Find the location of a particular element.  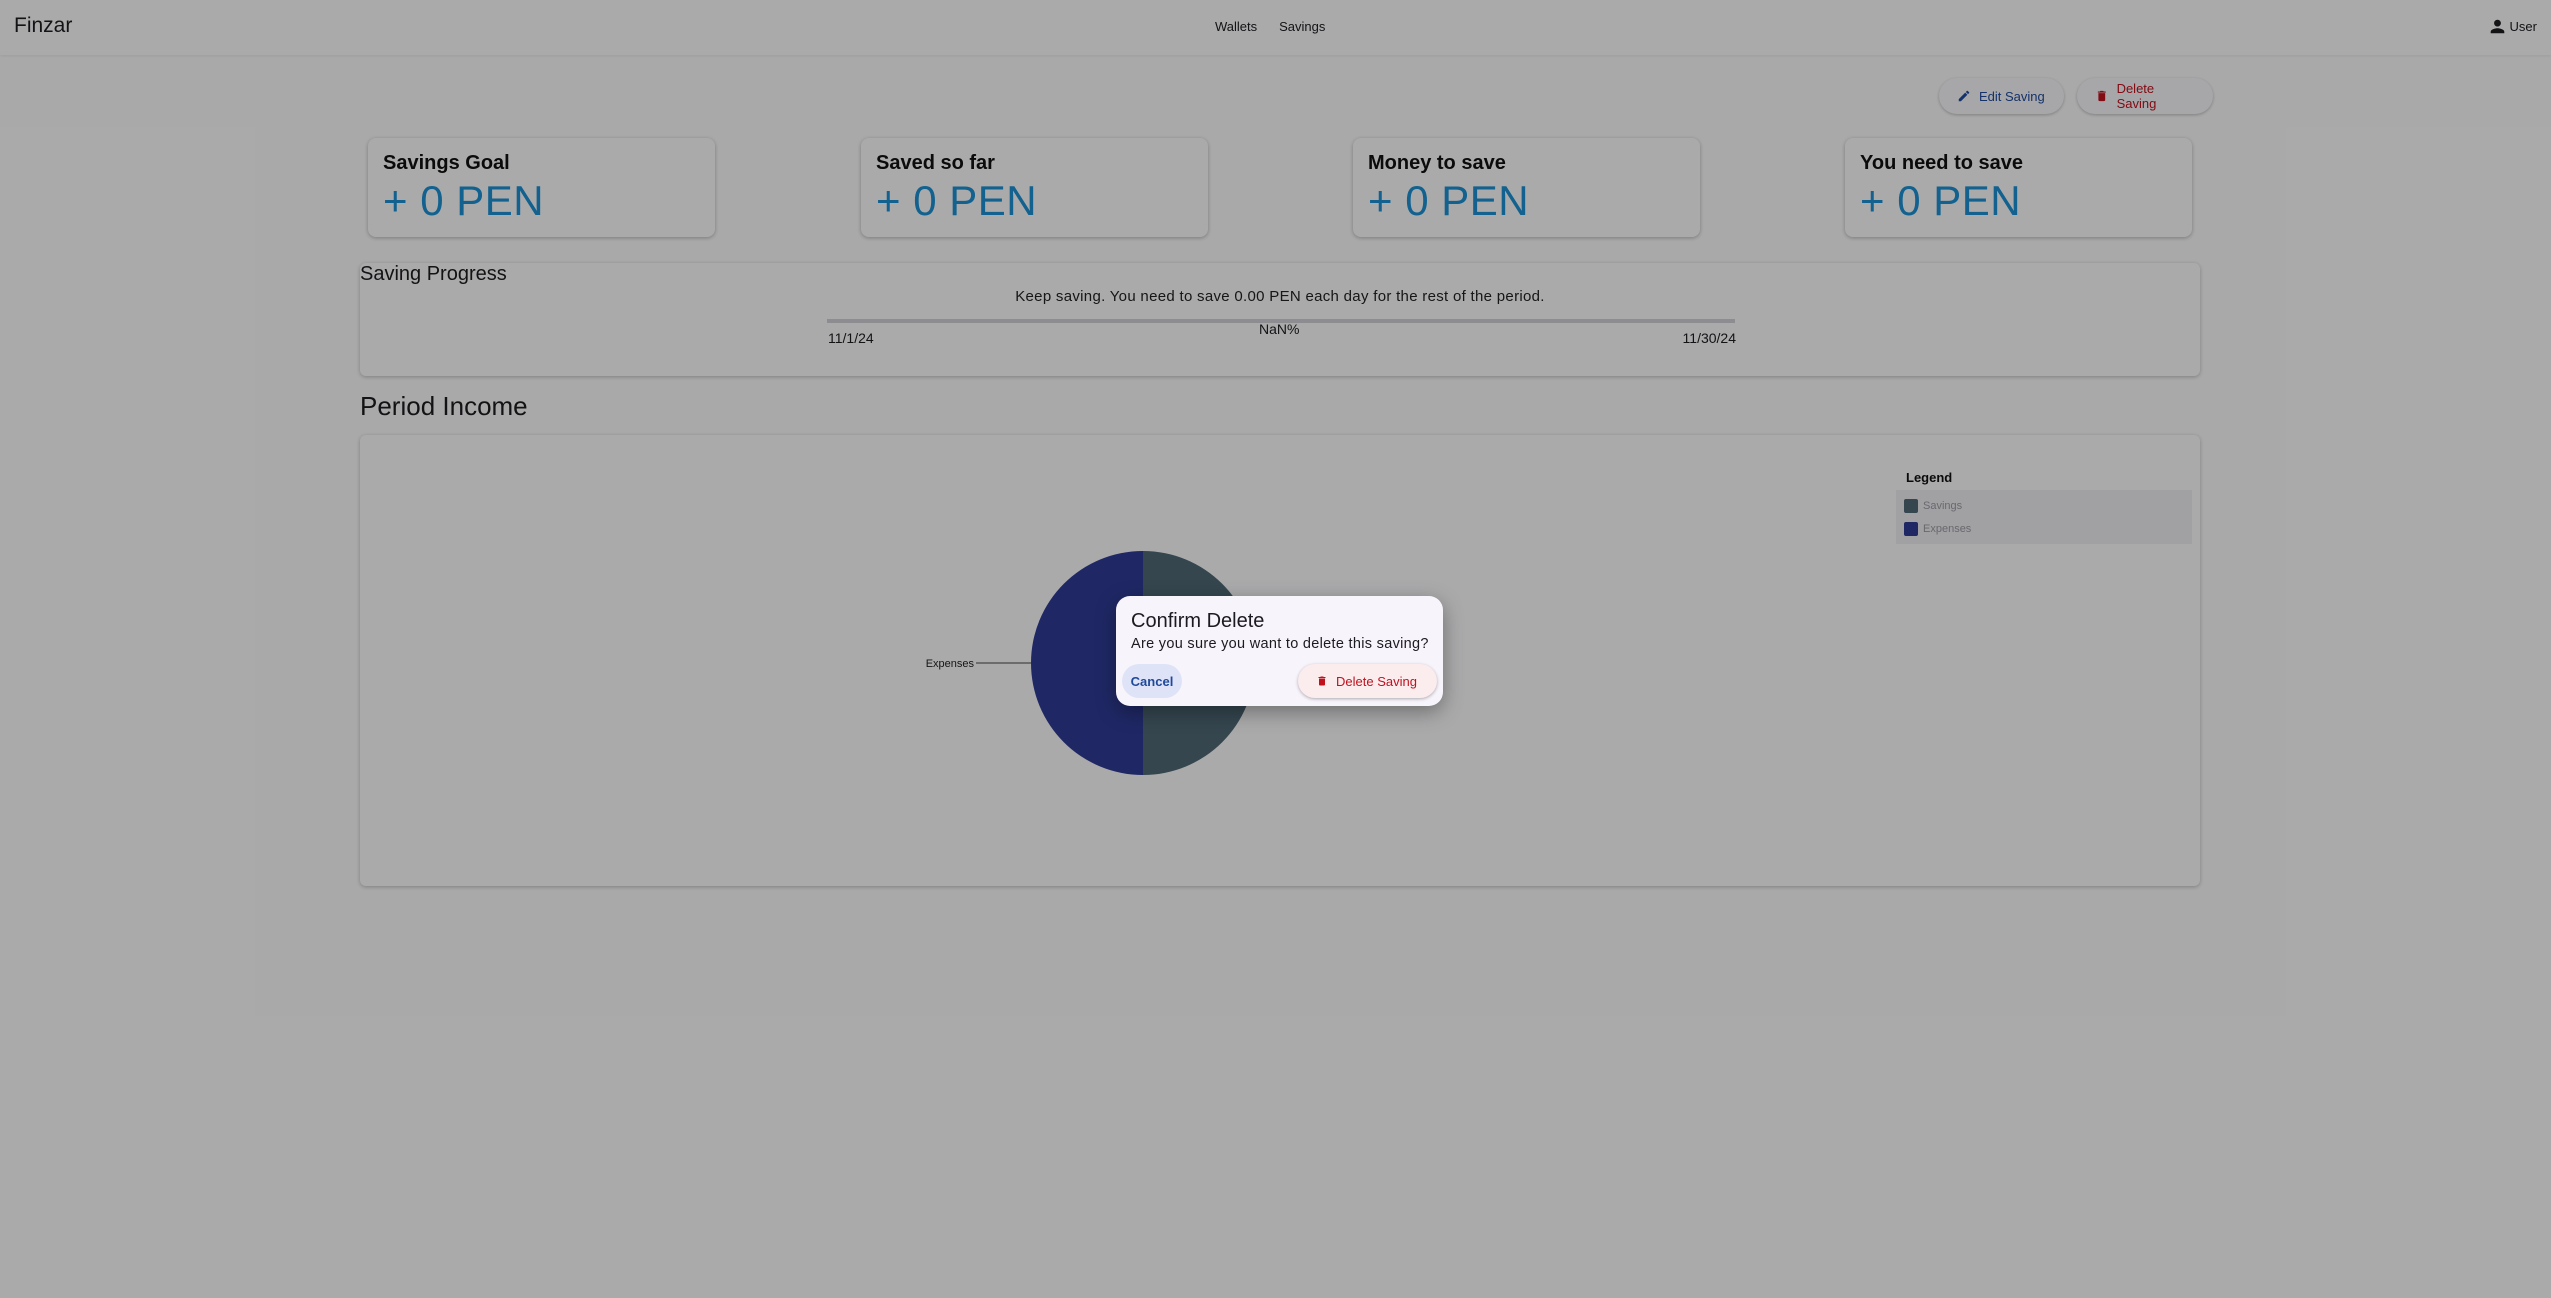

confirm-delete-button: Delete Saving is located at coordinates (1367, 681).